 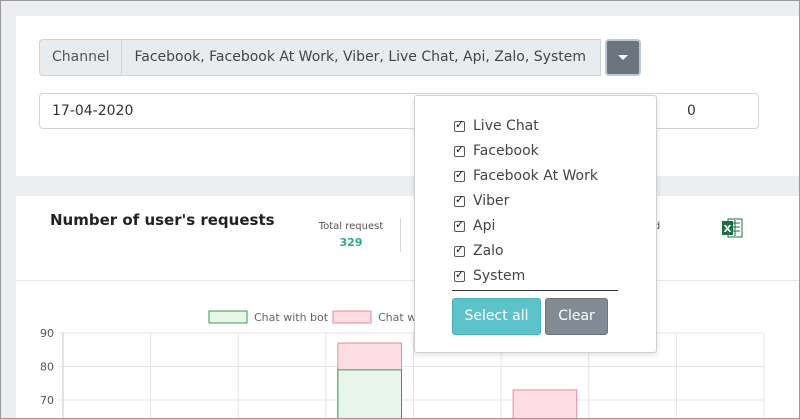 I want to click on date-value: 17-04-2020, so click(x=93, y=111).